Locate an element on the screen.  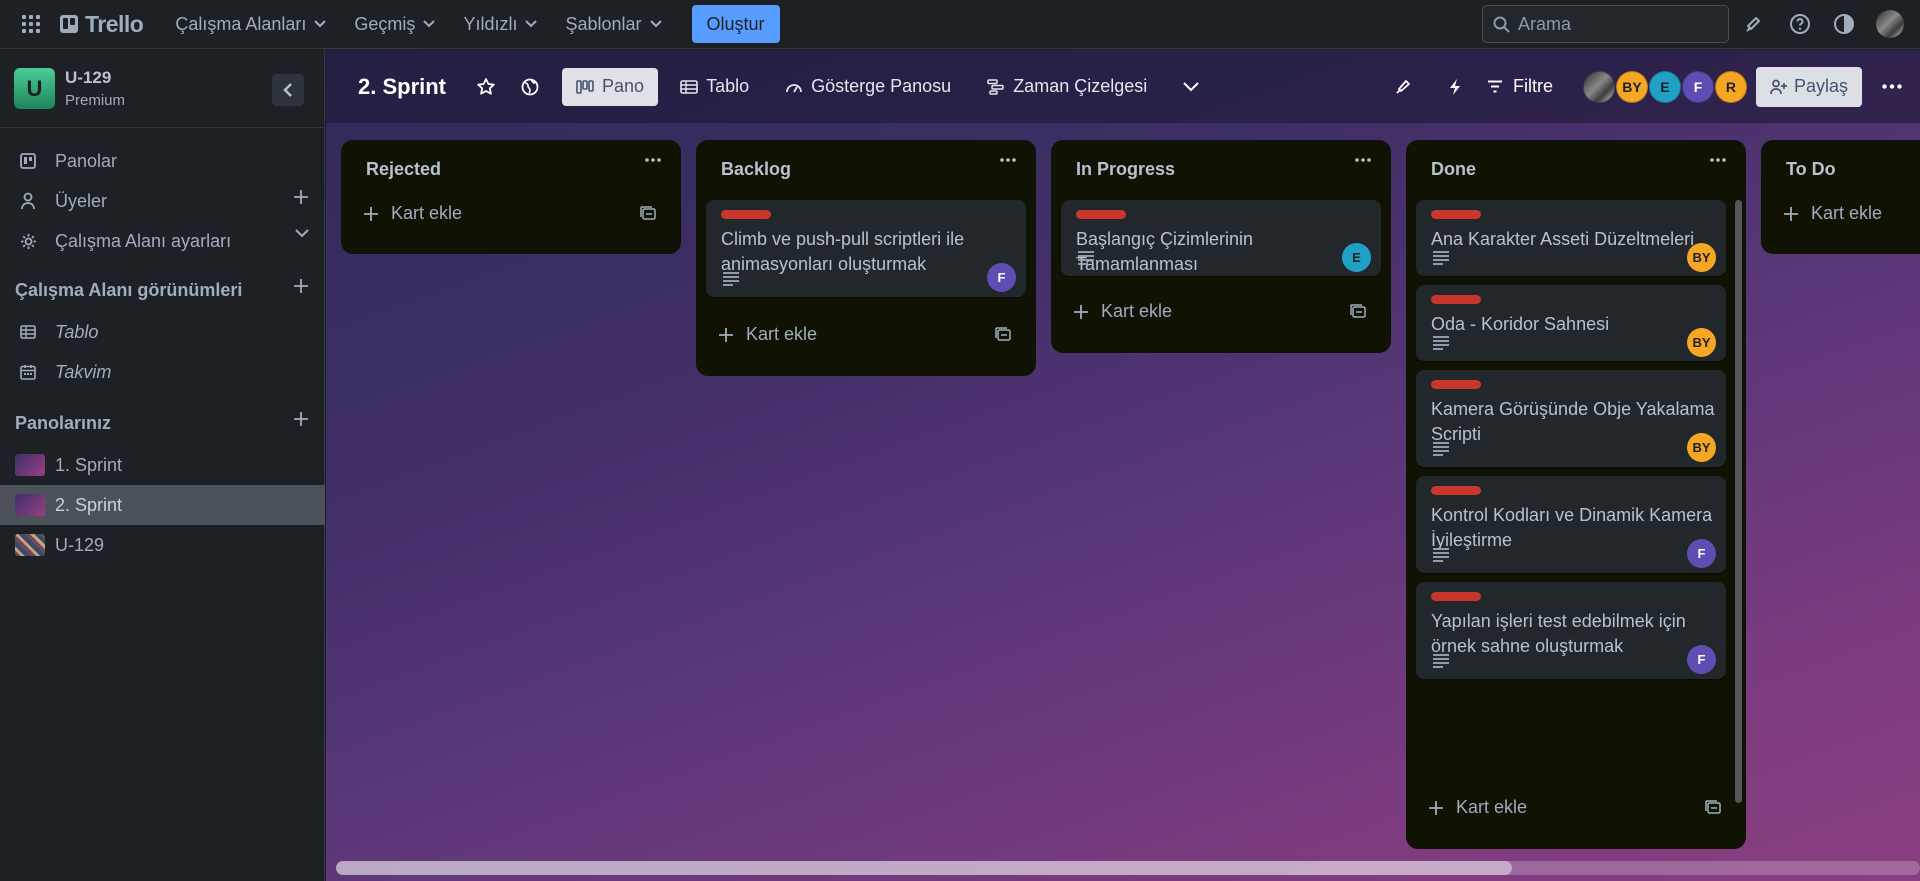
help-icon is located at coordinates (1800, 24).